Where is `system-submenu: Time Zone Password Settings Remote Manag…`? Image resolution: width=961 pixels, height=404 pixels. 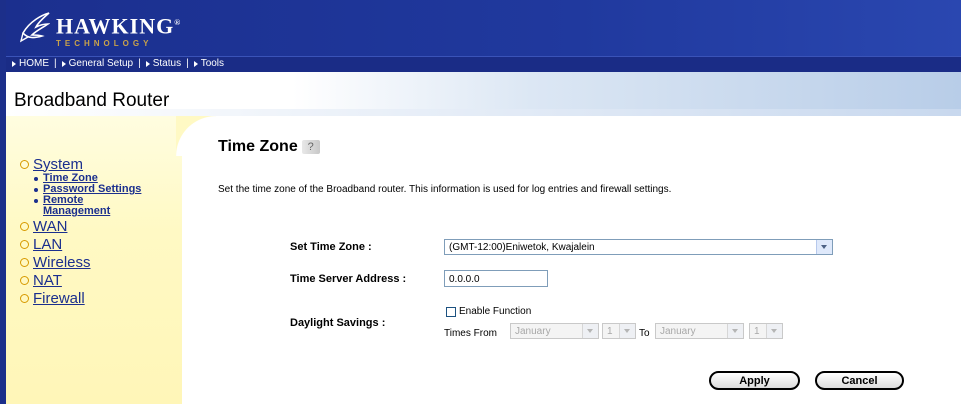
system-submenu: Time Zone Password Settings Remote Manag… is located at coordinates (89, 195).